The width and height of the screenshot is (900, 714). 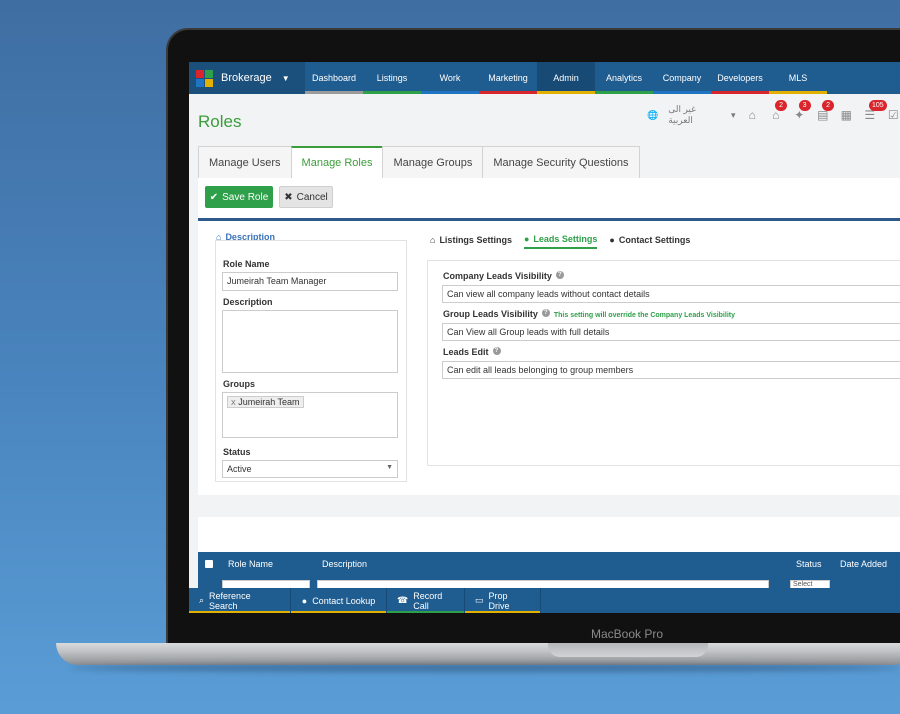 What do you see at coordinates (433, 162) in the screenshot?
I see `tab-manage-groups: Manage Groups` at bounding box center [433, 162].